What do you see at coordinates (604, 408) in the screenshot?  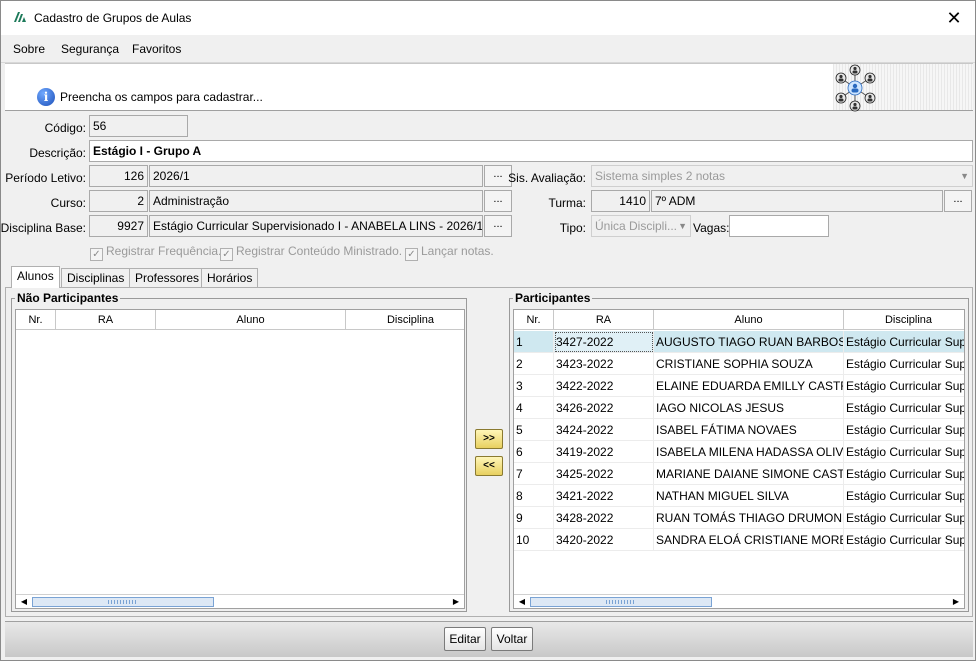 I see `row-ra: 3426-2022` at bounding box center [604, 408].